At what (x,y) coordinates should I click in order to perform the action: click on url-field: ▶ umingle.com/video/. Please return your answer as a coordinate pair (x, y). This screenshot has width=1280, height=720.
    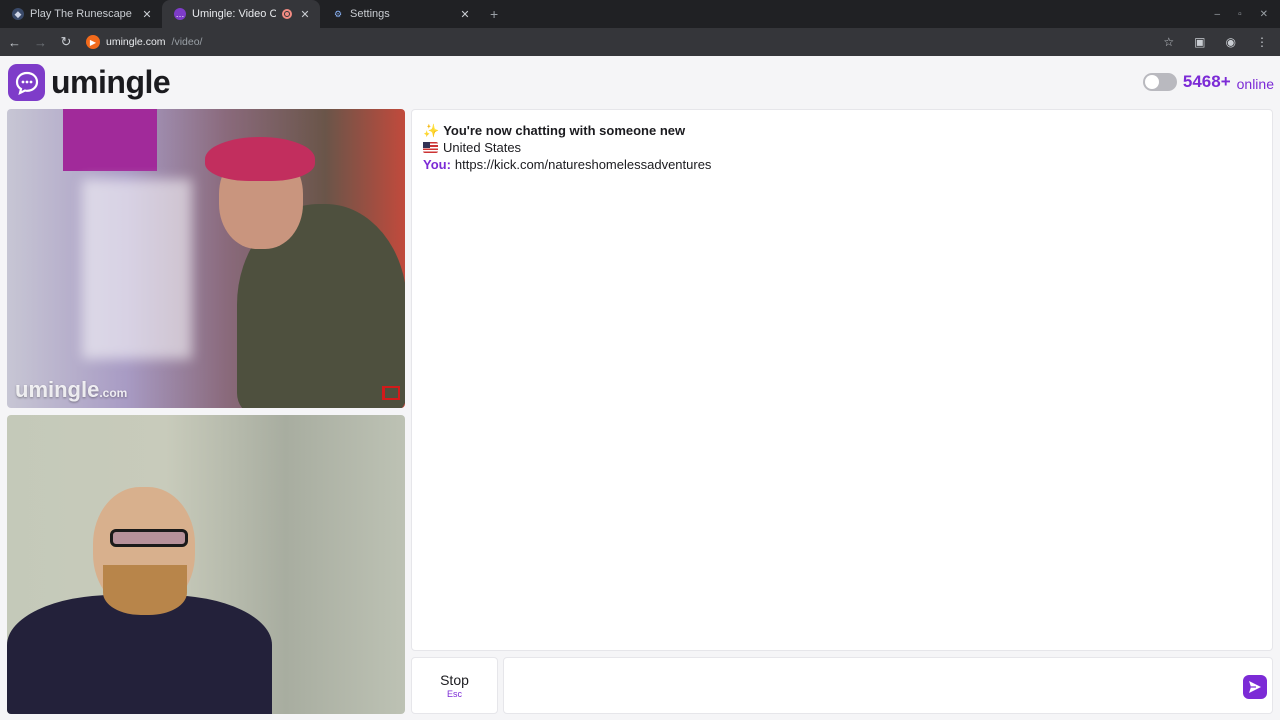
    Looking at the image, I should click on (144, 42).